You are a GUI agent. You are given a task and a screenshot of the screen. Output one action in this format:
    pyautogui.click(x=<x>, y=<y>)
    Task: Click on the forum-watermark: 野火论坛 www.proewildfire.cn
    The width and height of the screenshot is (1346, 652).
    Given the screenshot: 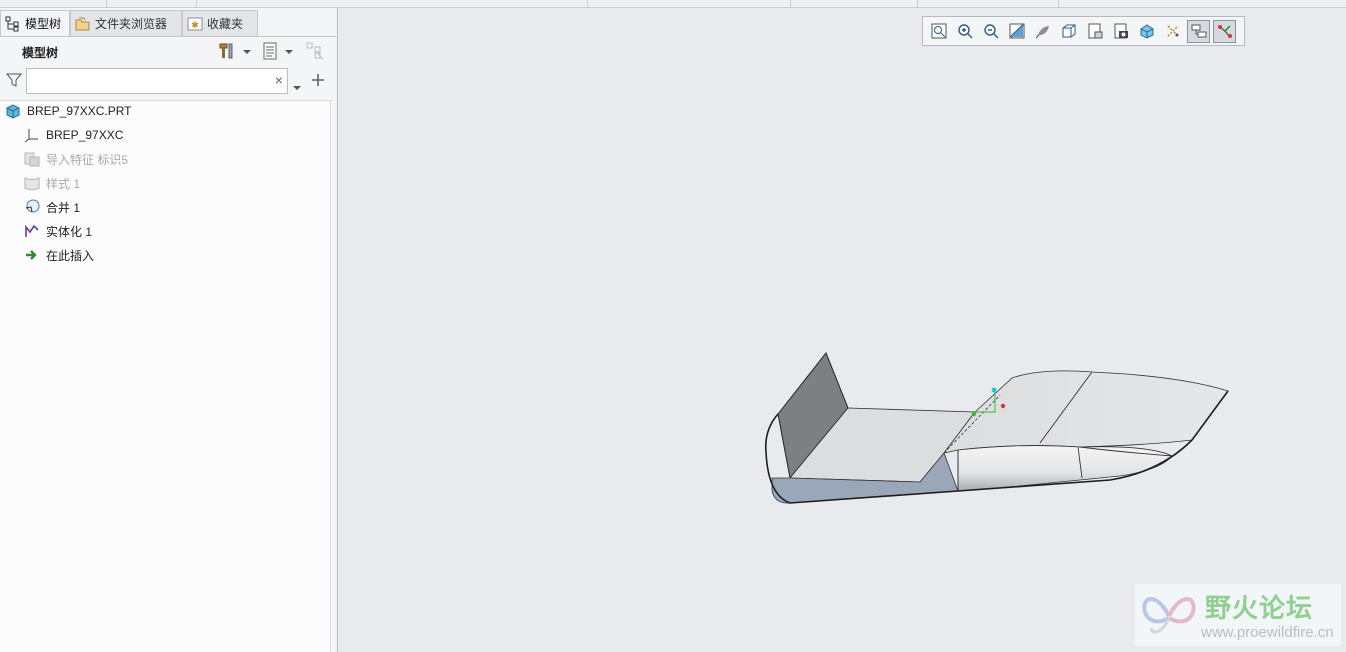 What is the action you would take?
    pyautogui.click(x=1238, y=615)
    